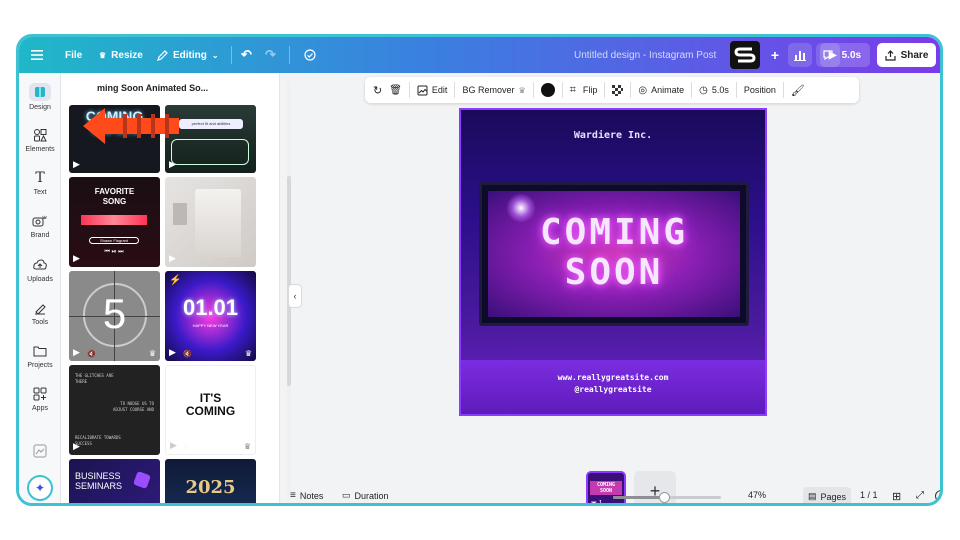 The width and height of the screenshot is (960, 540). What do you see at coordinates (590, 90) in the screenshot?
I see `flip-button: Flip` at bounding box center [590, 90].